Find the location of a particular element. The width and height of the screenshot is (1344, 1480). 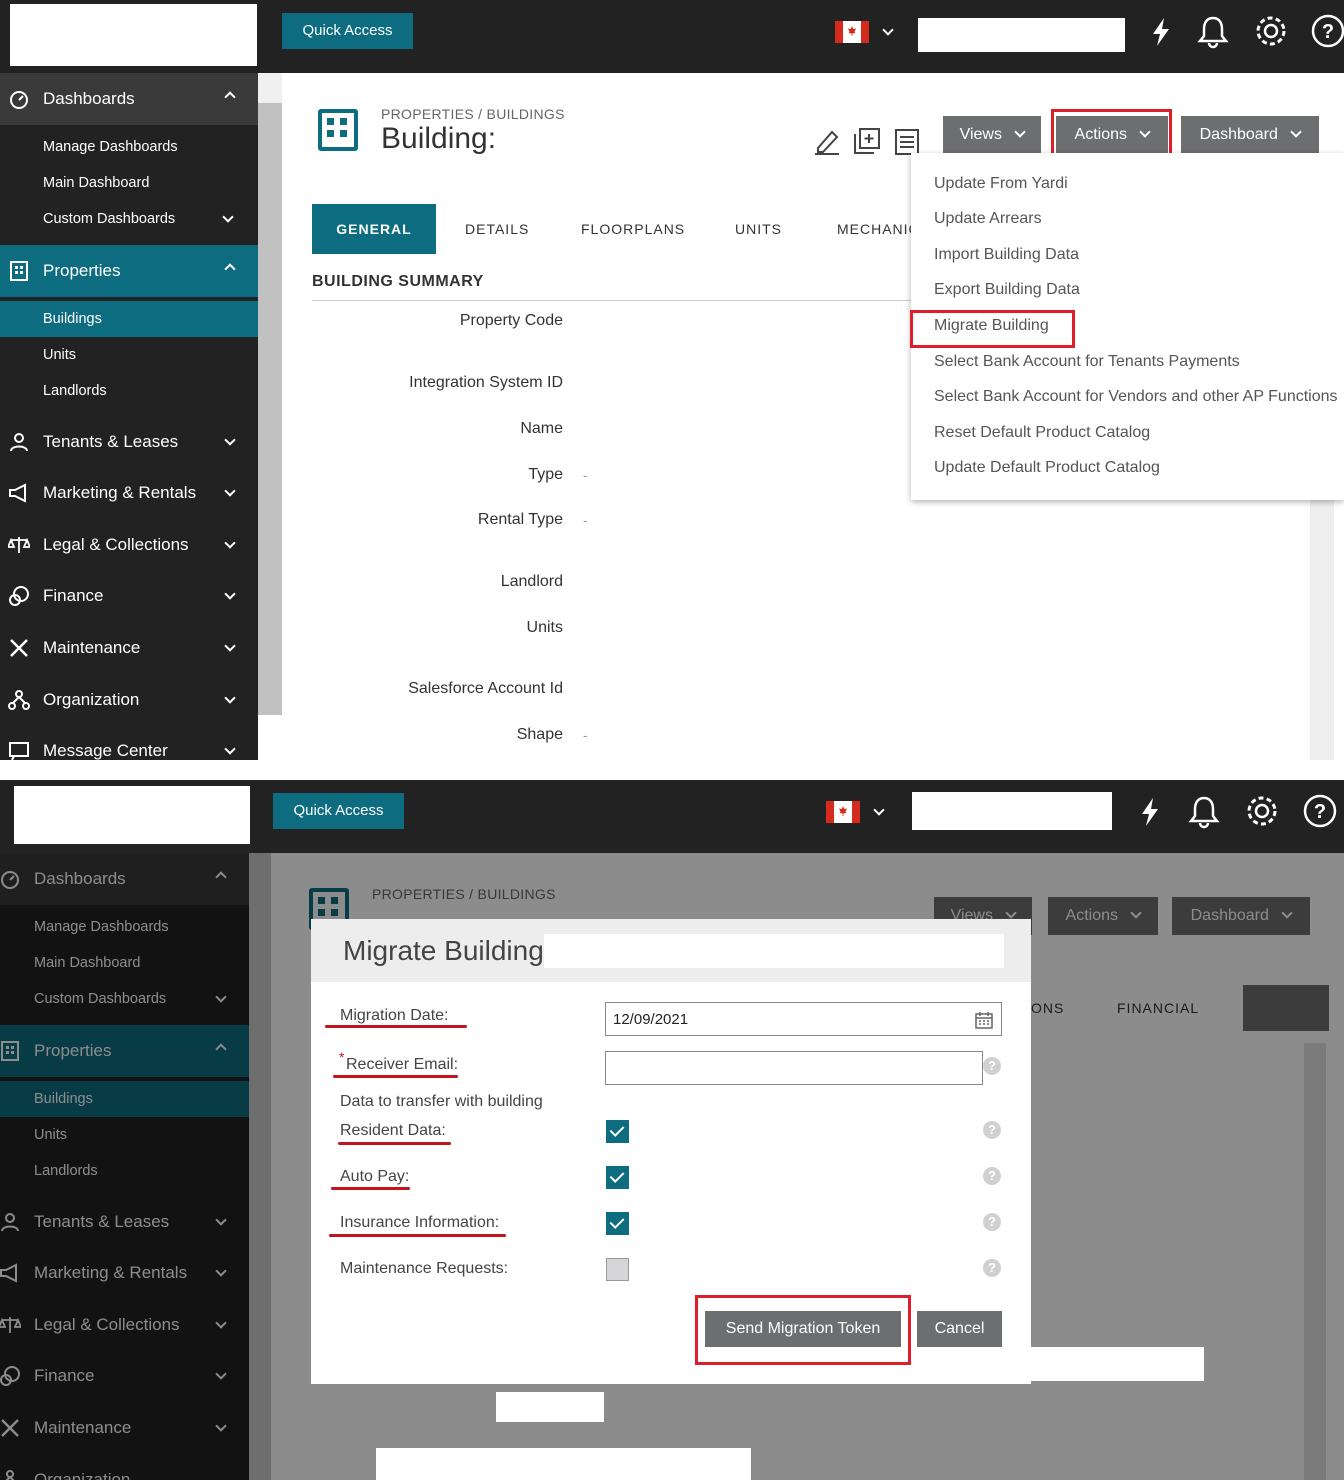

edit-pencil-icon is located at coordinates (827, 141).